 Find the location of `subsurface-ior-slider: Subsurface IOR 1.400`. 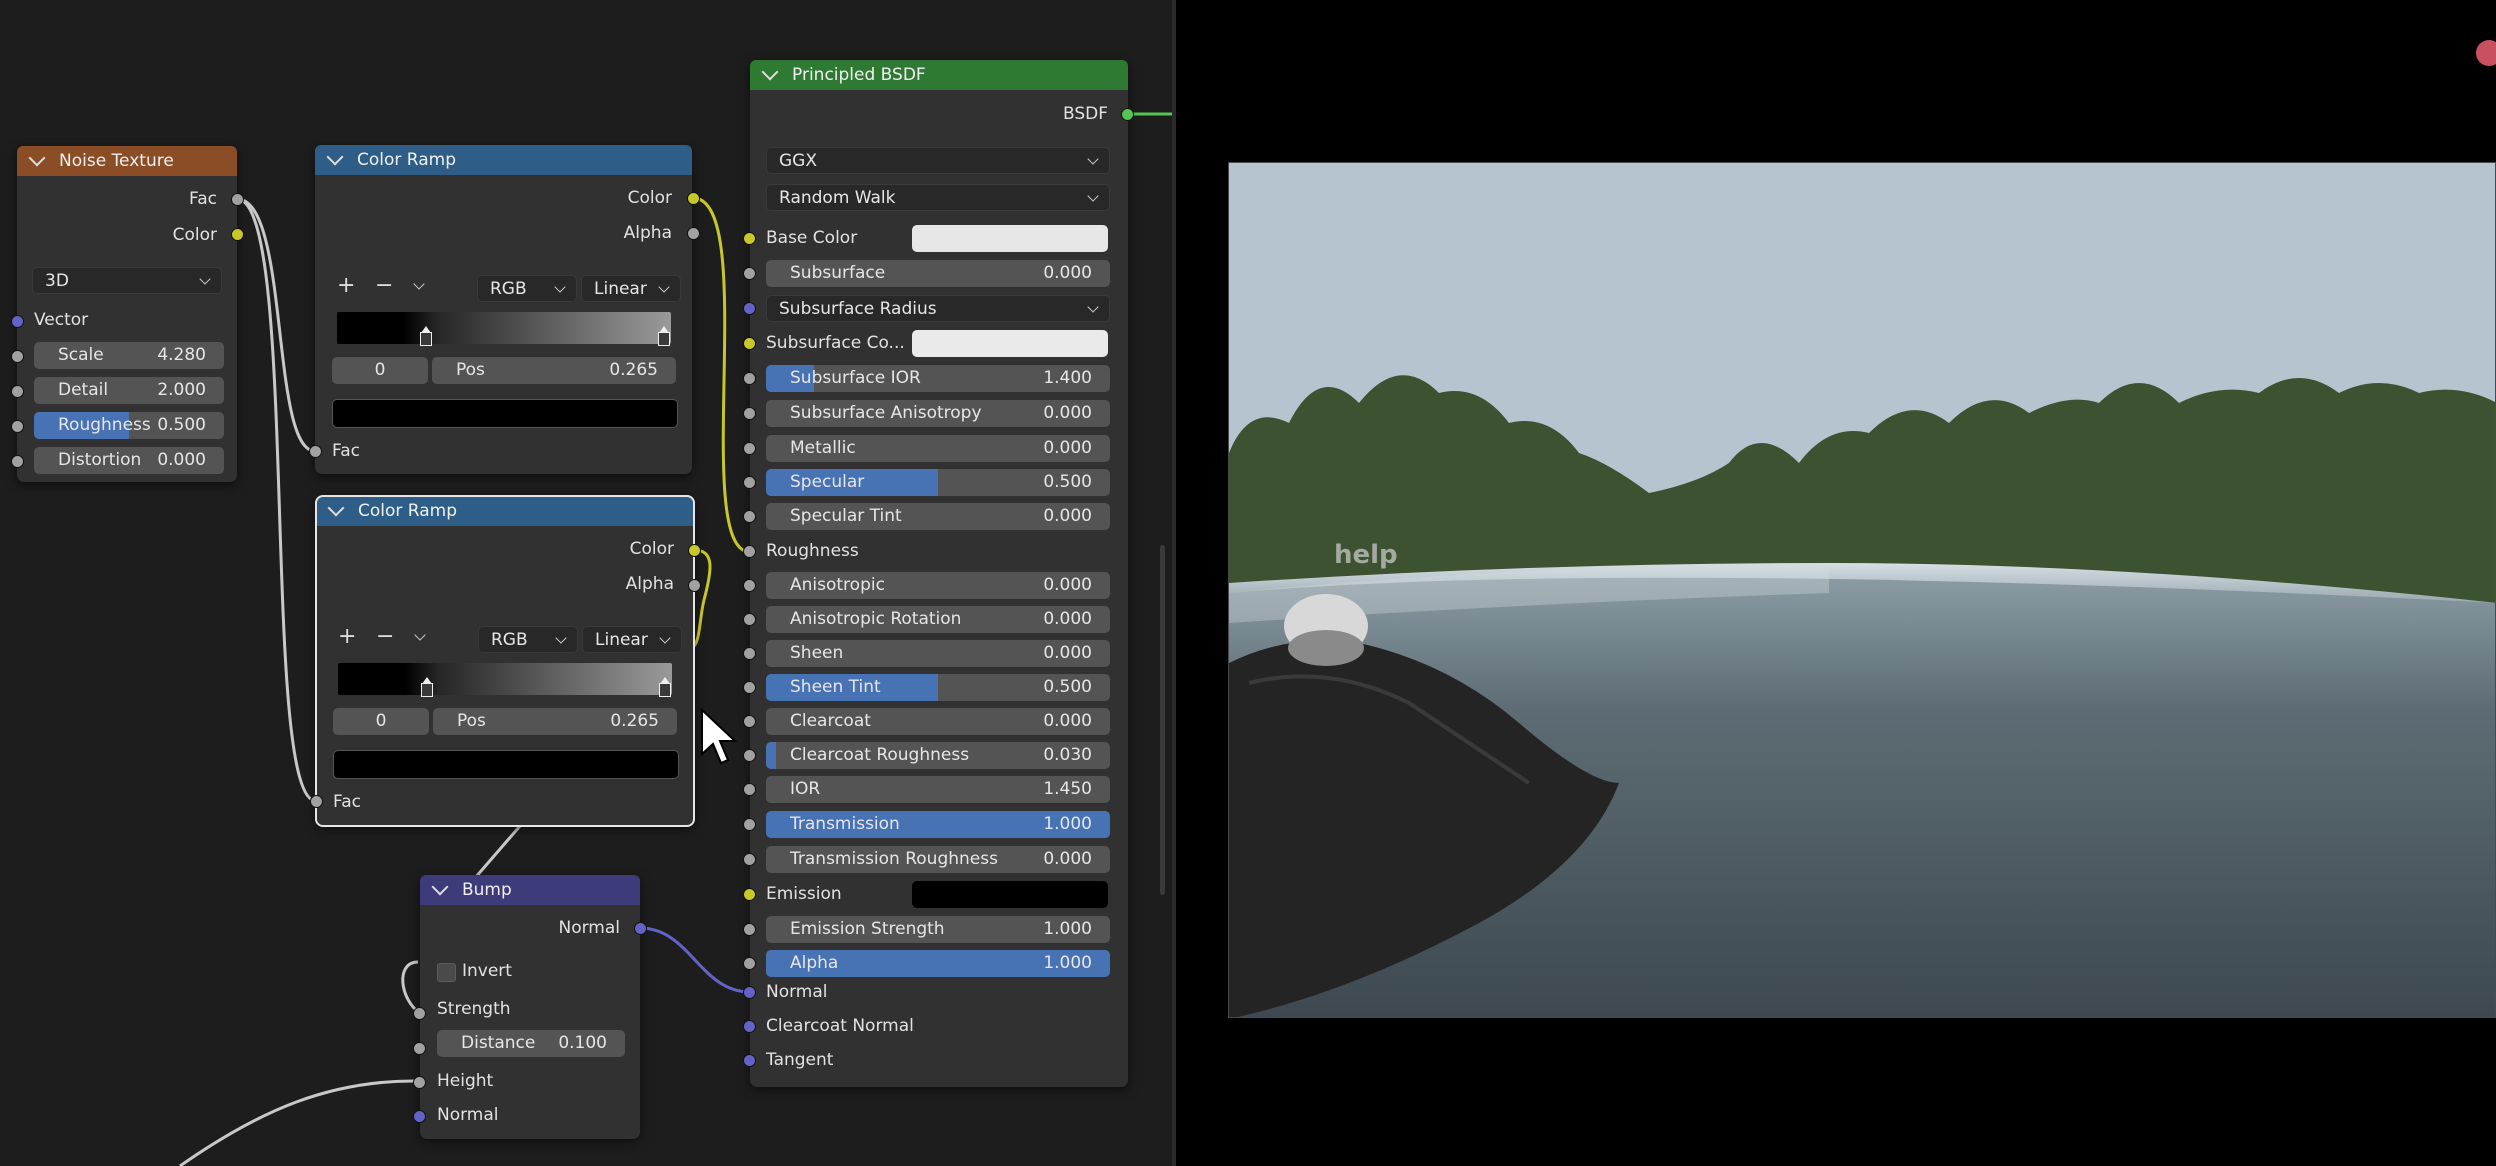

subsurface-ior-slider: Subsurface IOR 1.400 is located at coordinates (938, 378).